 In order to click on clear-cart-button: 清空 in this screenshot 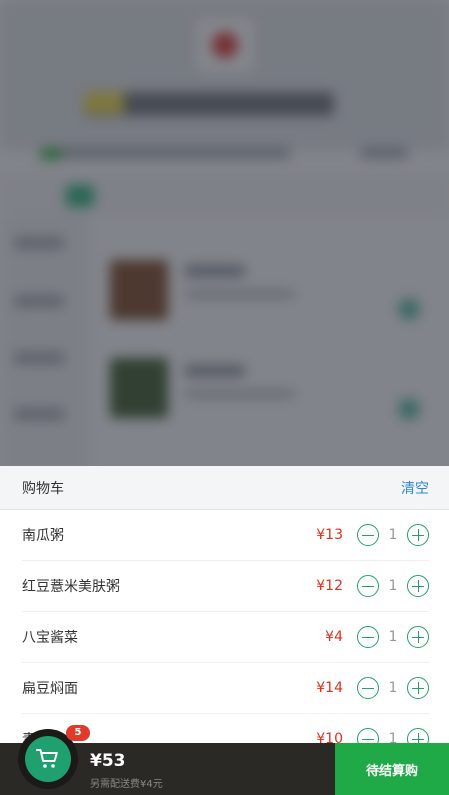, I will do `click(415, 488)`.